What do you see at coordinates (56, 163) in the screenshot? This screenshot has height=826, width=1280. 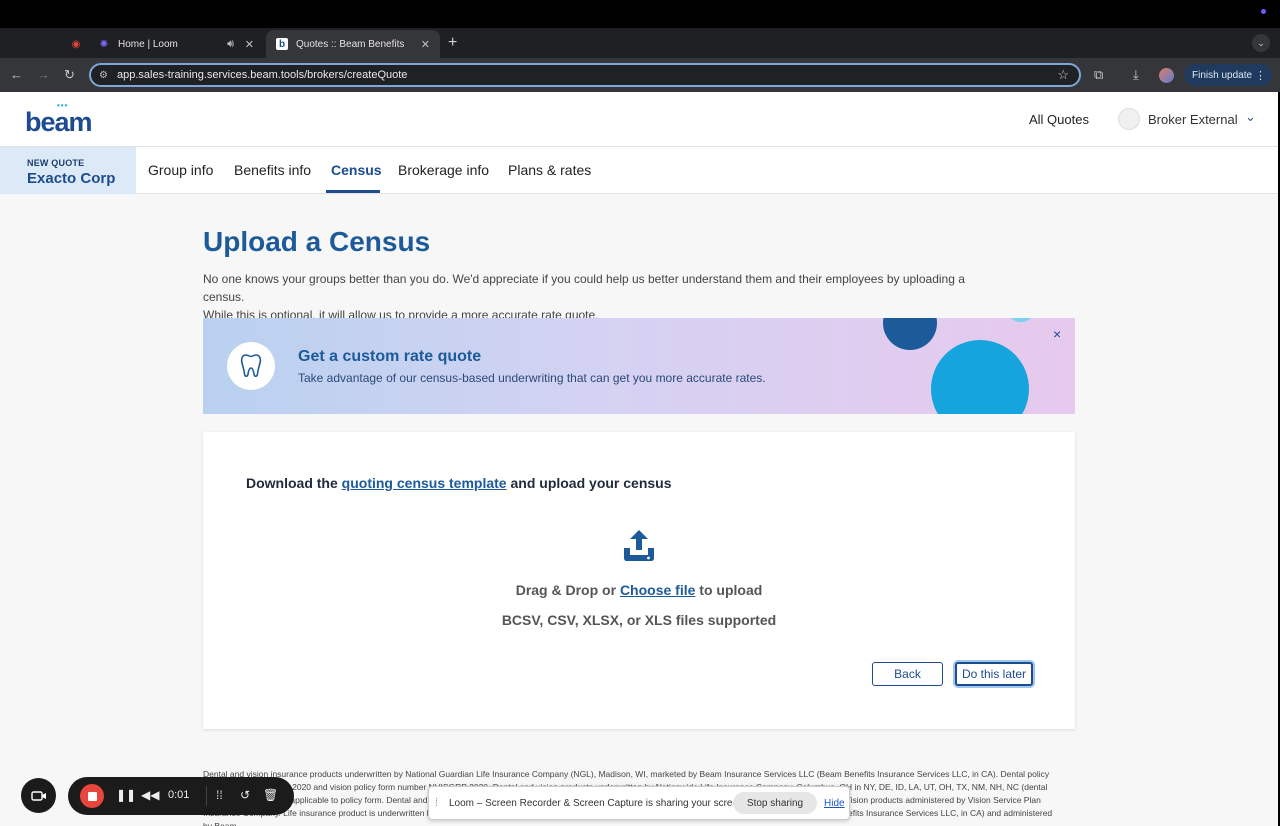 I see `new-quote-label: NEW QUOTE` at bounding box center [56, 163].